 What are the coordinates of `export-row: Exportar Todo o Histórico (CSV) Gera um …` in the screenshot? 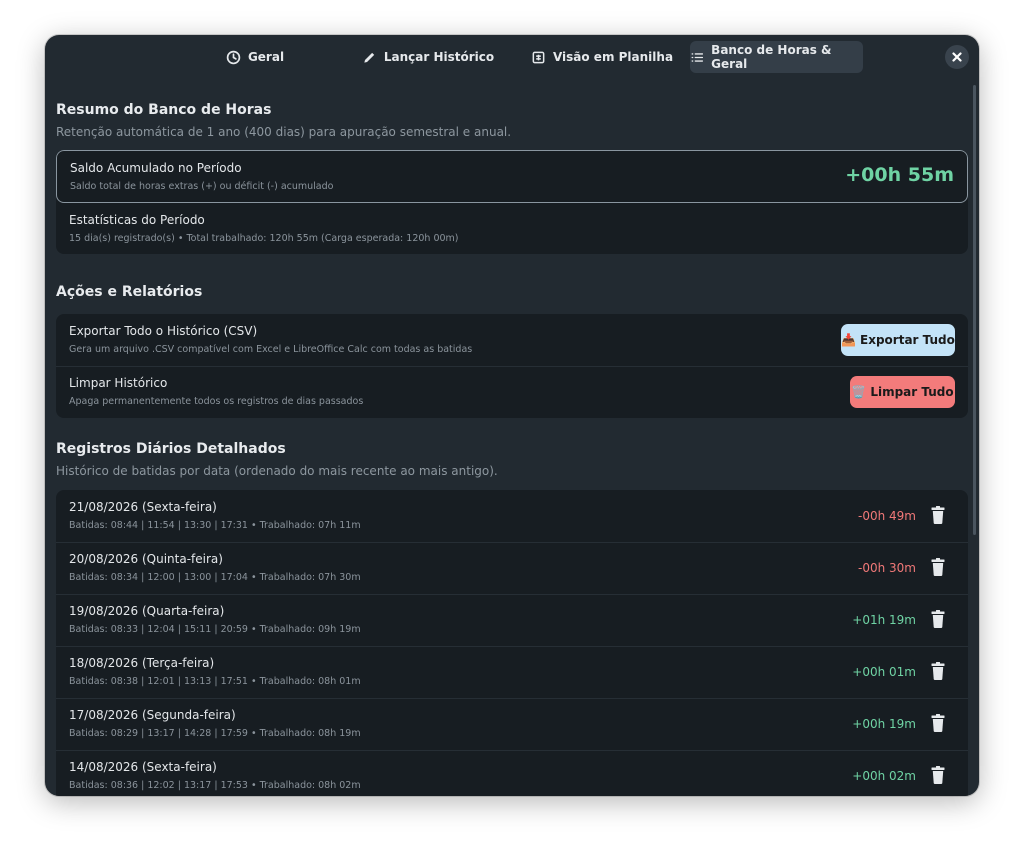 It's located at (512, 340).